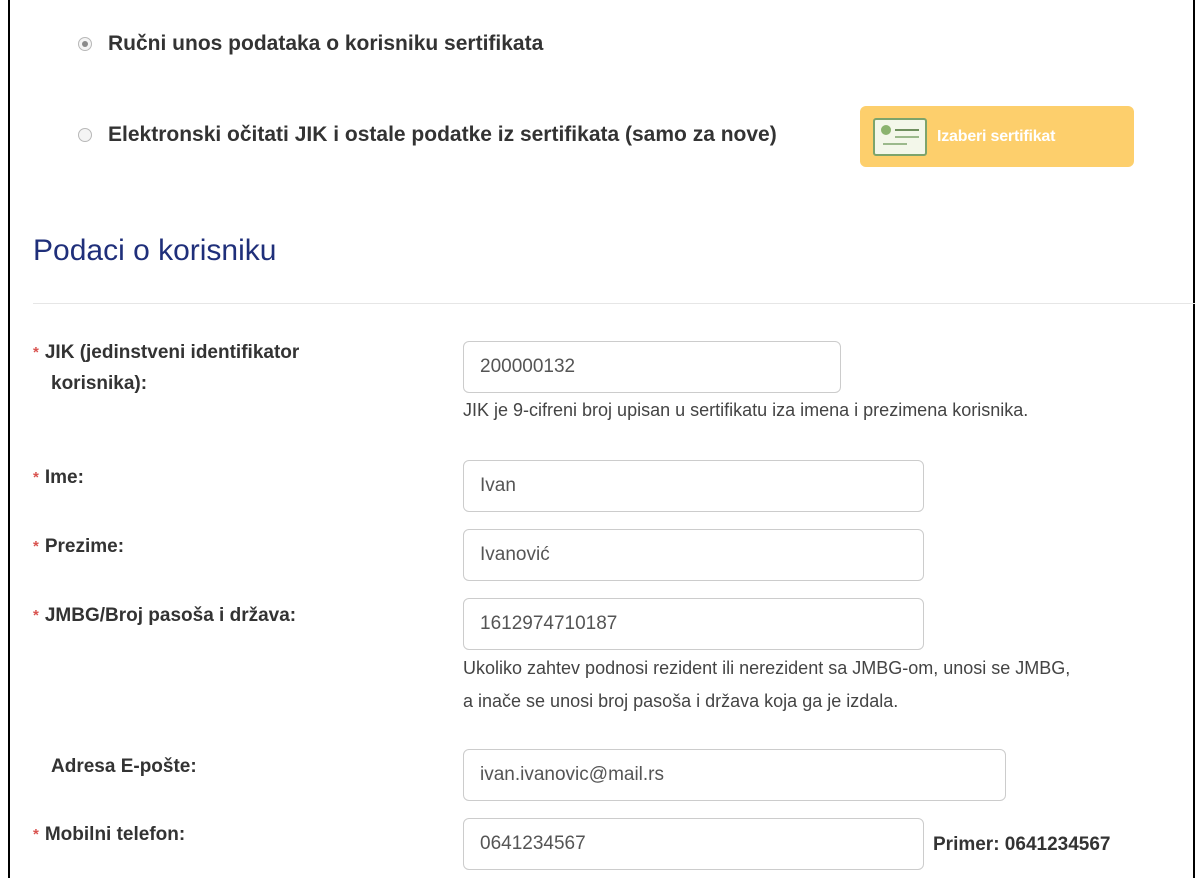 The image size is (1195, 878). What do you see at coordinates (64, 477) in the screenshot?
I see `ime-label-text: Ime:` at bounding box center [64, 477].